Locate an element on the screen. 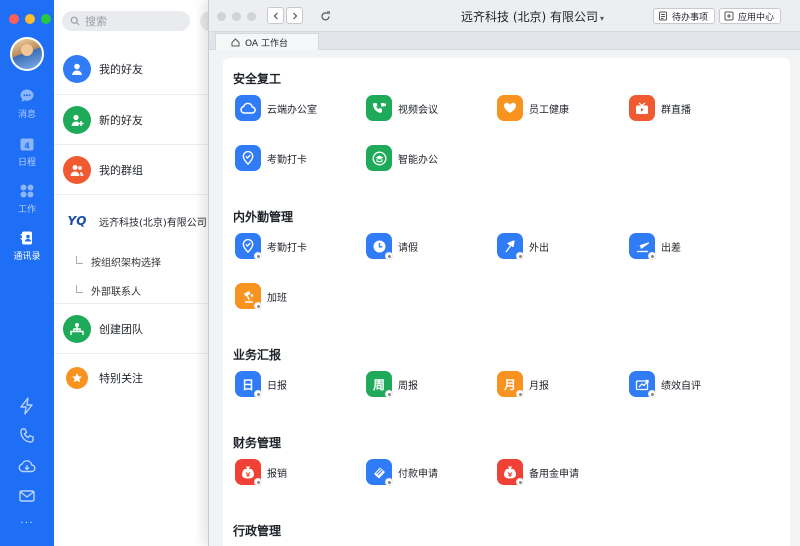 Image resolution: width=800 pixels, height=546 pixels. clock-icon is located at coordinates (379, 246).